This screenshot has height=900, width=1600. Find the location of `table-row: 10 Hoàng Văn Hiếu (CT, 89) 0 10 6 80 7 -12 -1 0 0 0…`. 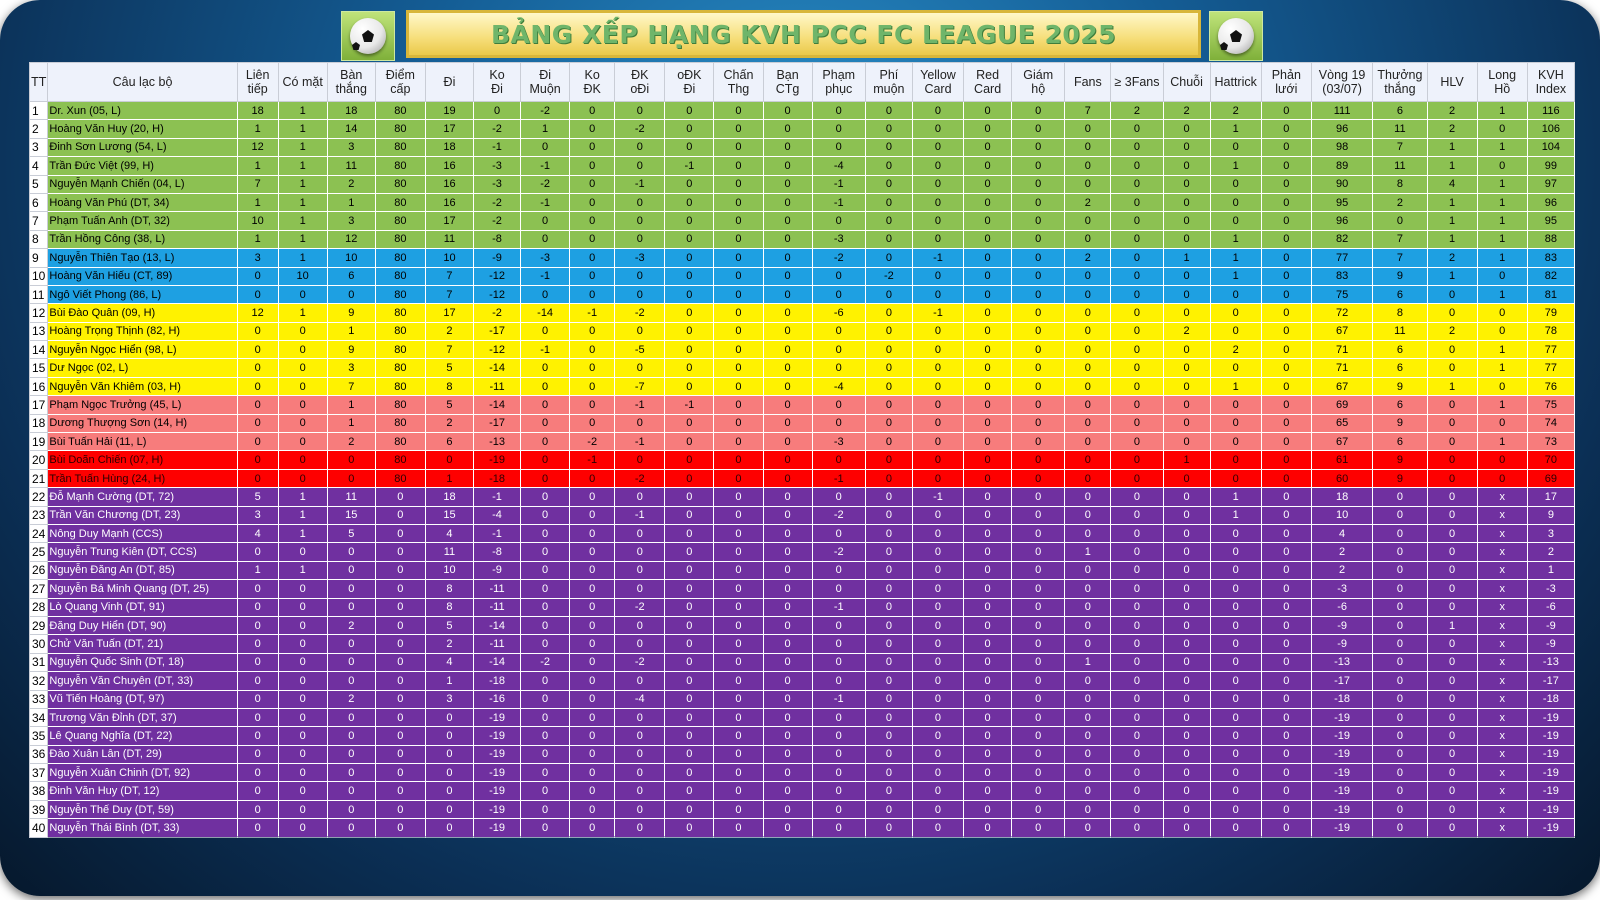

table-row: 10 Hoàng Văn Hiếu (CT, 89) 0 10 6 80 7 -12 -1 0 0 0… is located at coordinates (802, 276).